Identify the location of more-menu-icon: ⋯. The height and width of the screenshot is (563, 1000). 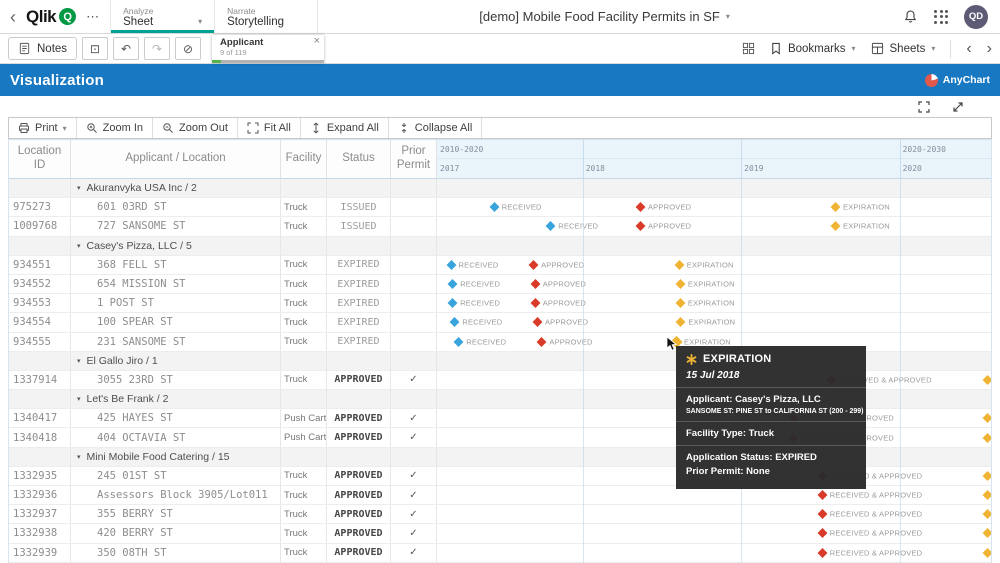
(93, 17).